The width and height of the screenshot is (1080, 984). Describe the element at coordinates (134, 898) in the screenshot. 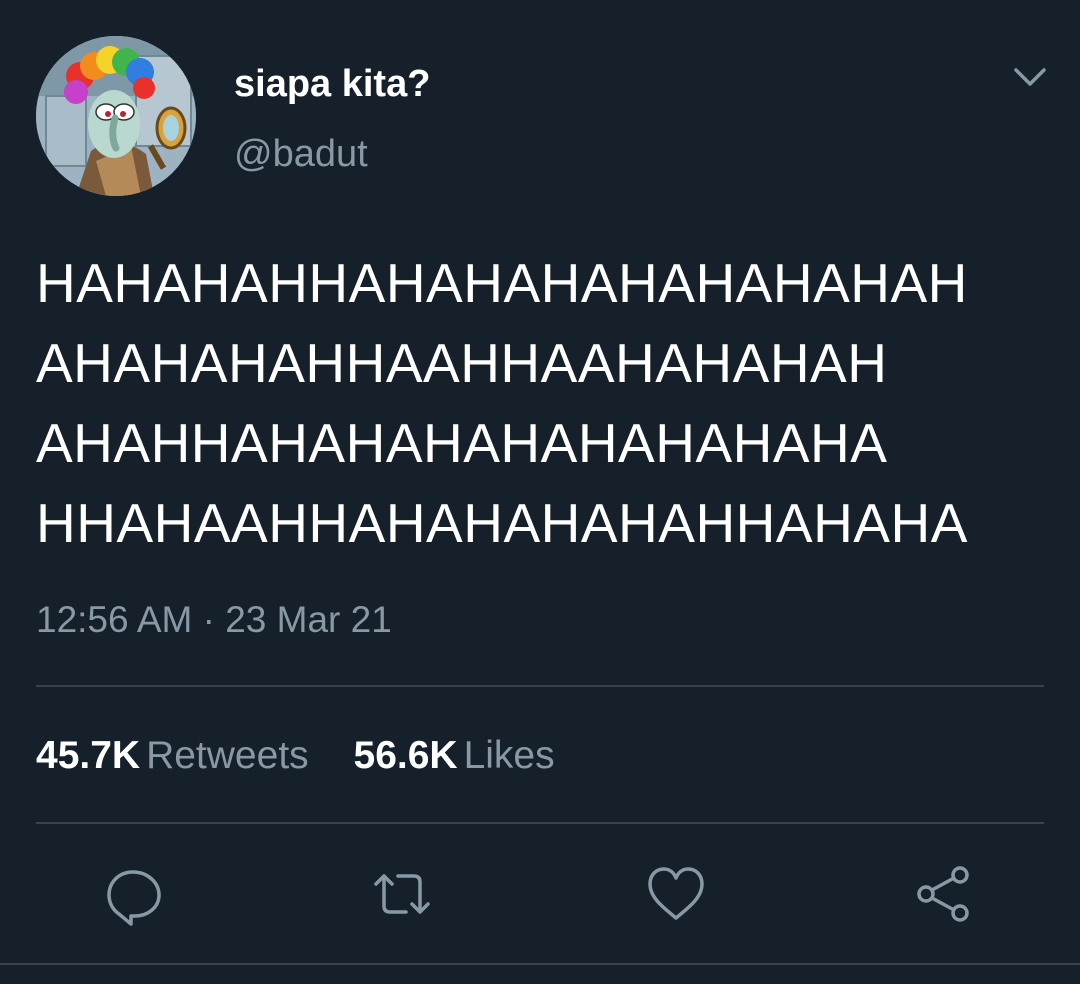

I see `reply-icon` at that location.